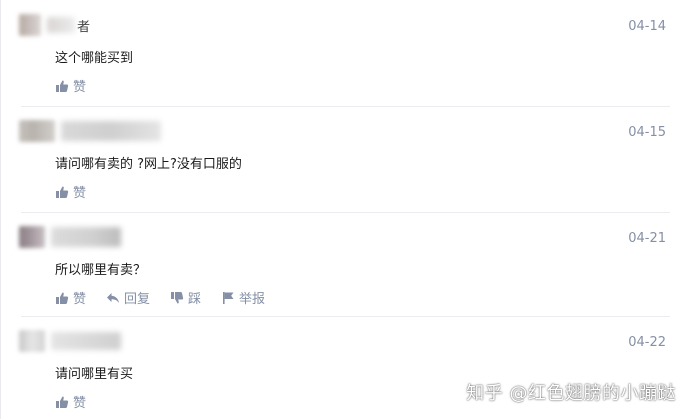 This screenshot has width=690, height=419. I want to click on comment-date: 04-22, so click(647, 342).